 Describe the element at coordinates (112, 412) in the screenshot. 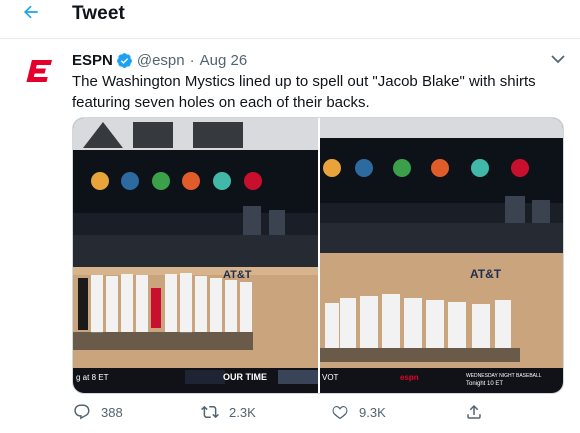

I see `reply-count: 388` at that location.